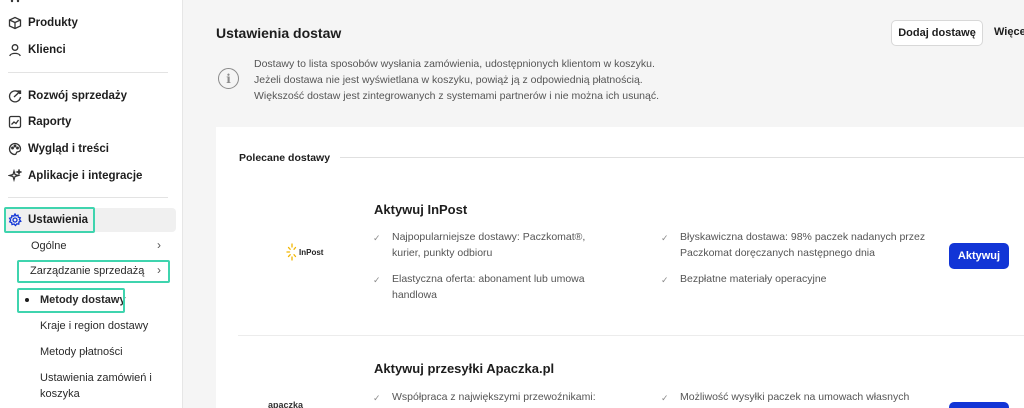 The height and width of the screenshot is (408, 1024). I want to click on user-icon, so click(15, 50).